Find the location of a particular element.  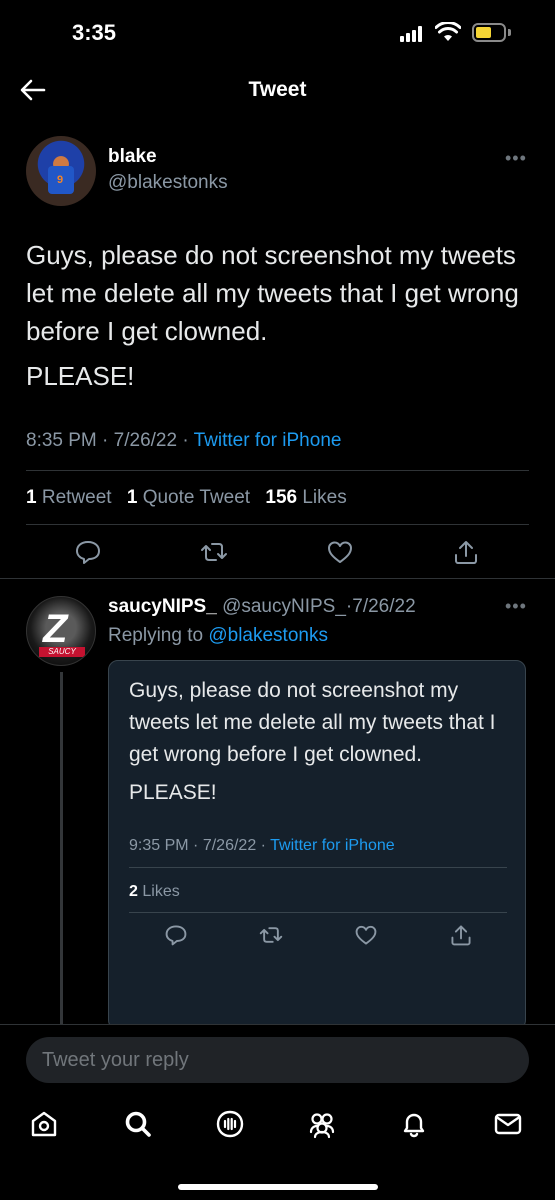

retweets-stat: 1 Retweet is located at coordinates (69, 497).